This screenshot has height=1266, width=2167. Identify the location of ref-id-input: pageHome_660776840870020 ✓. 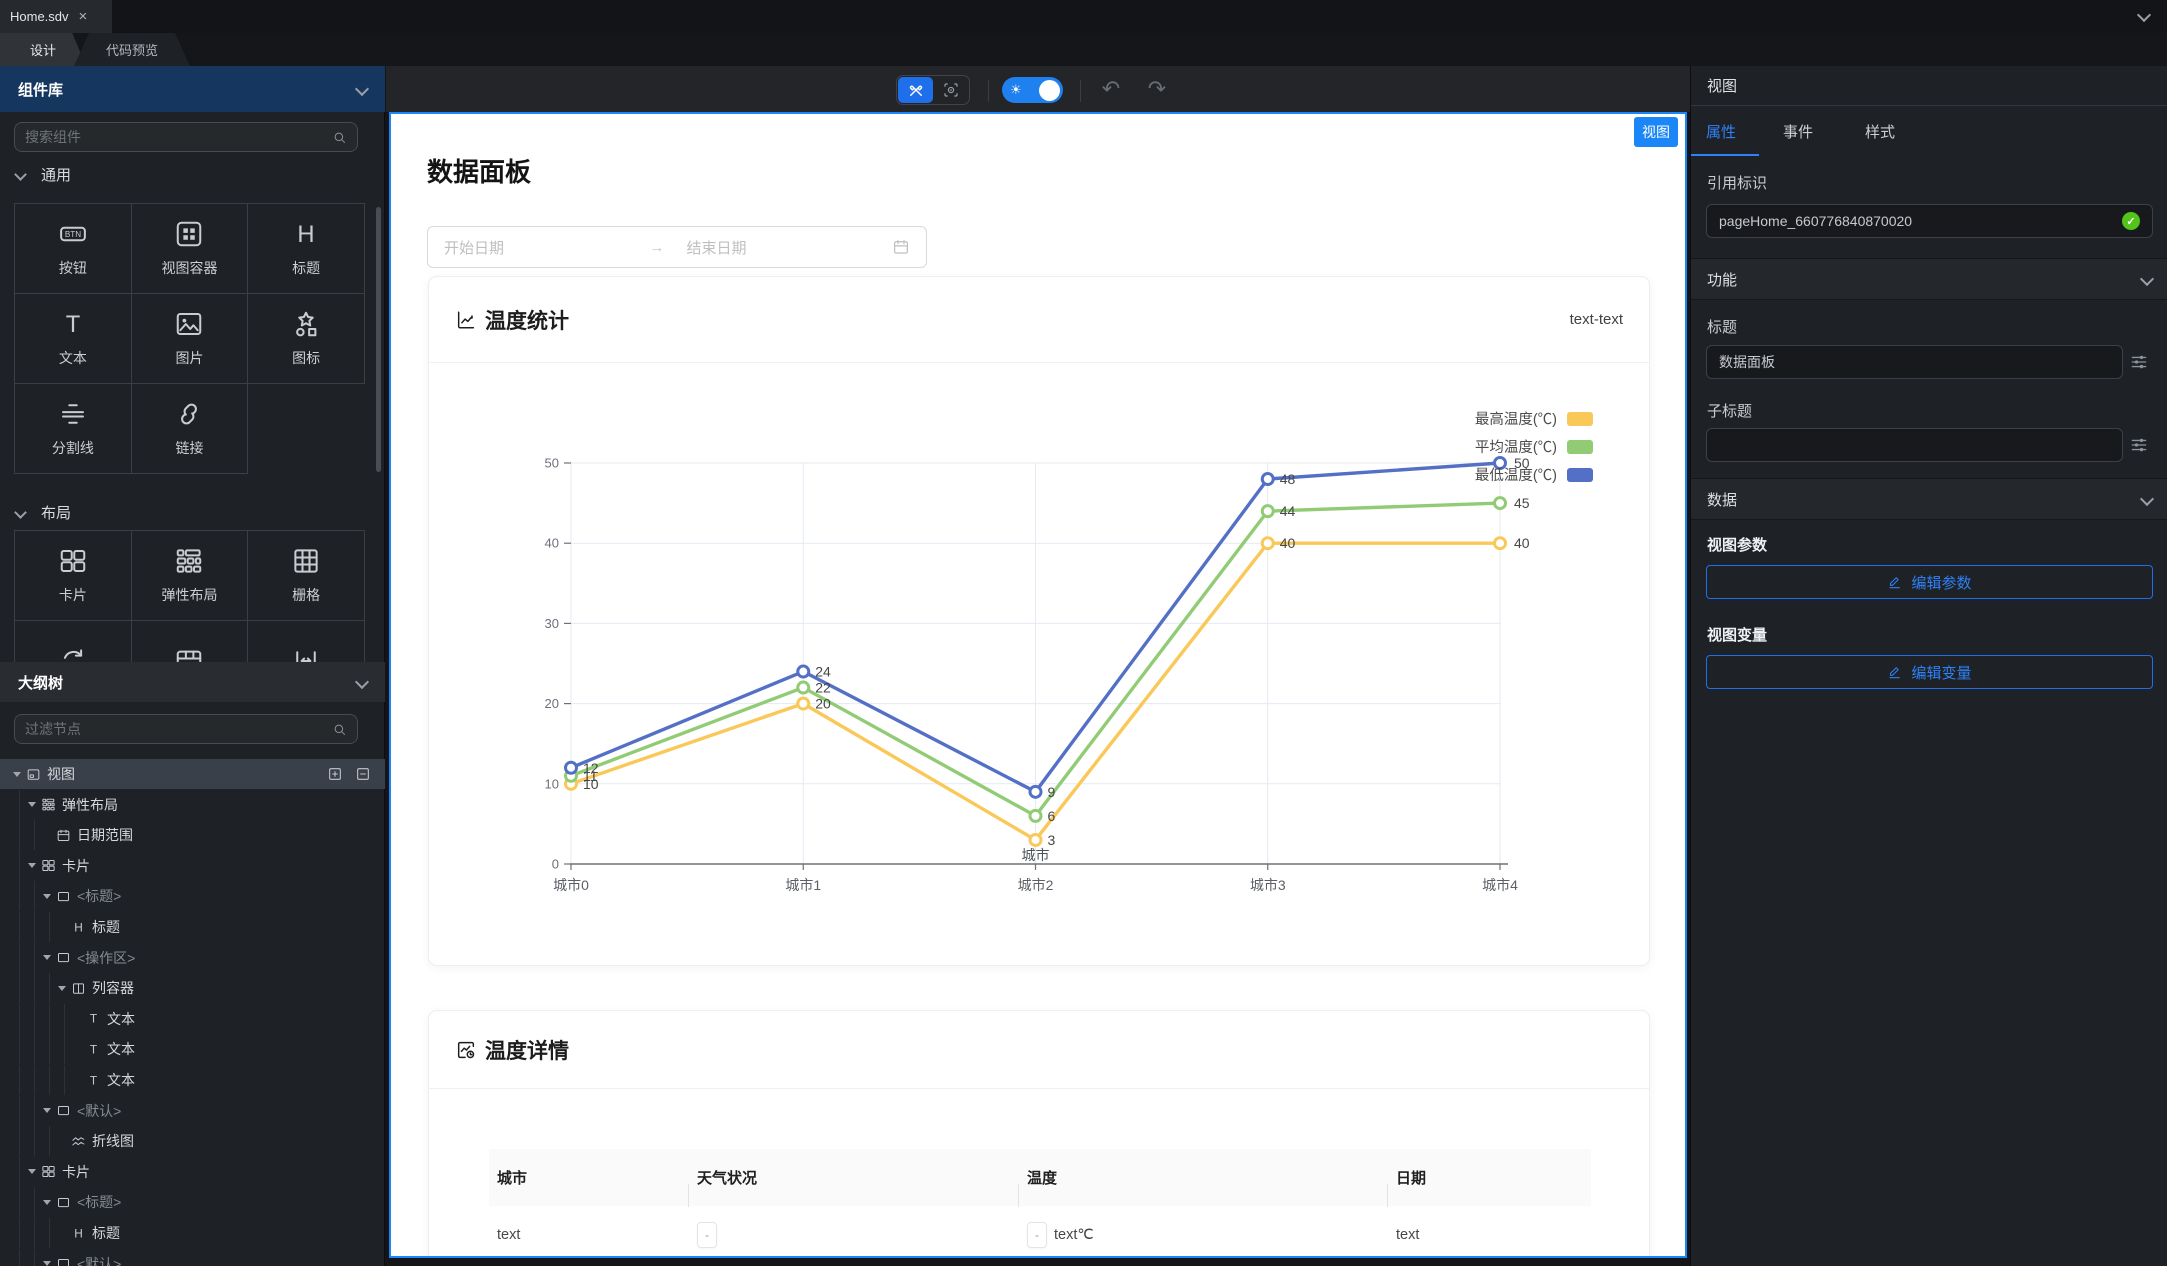
(1929, 221).